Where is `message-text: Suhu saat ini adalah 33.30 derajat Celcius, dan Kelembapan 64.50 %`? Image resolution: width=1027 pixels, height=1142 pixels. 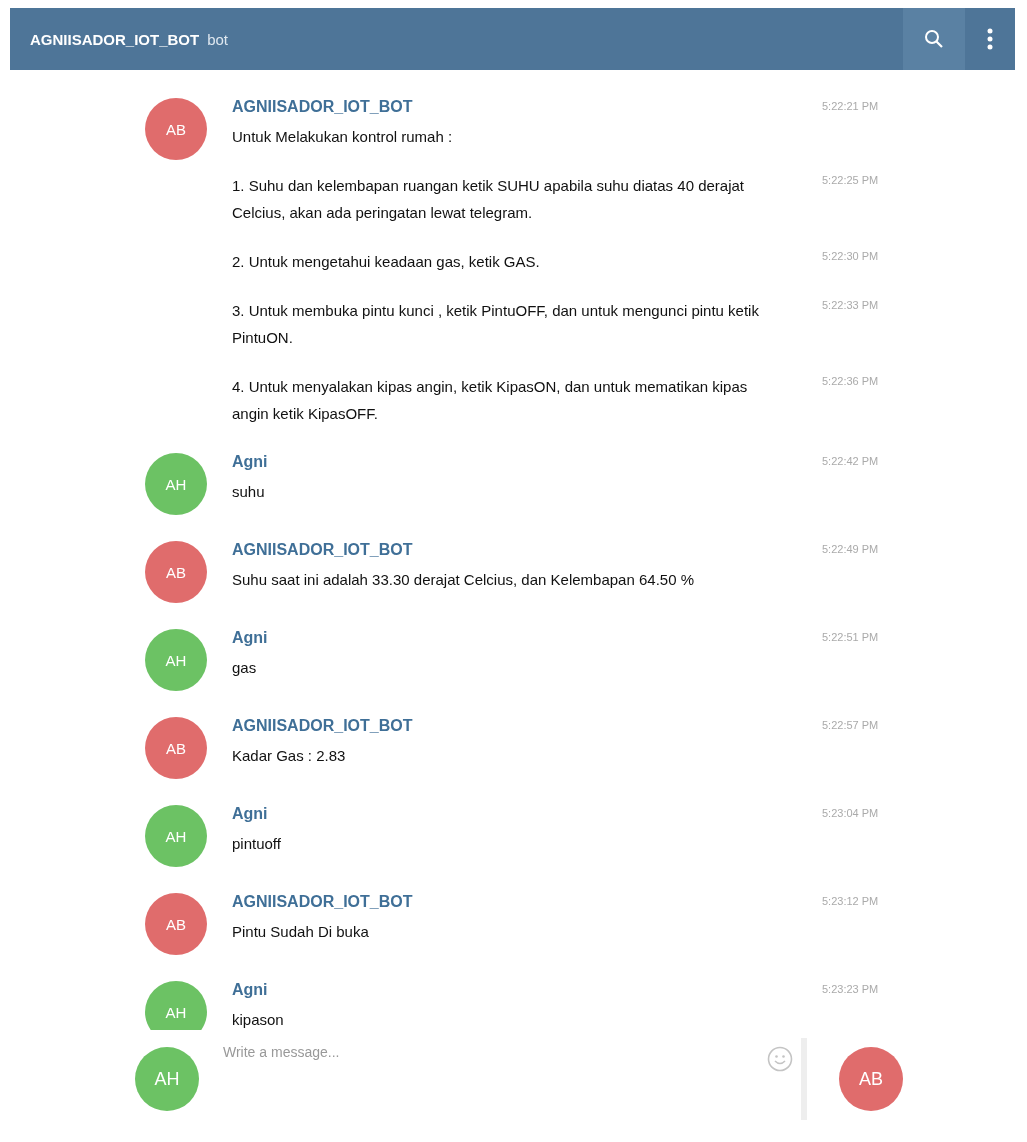
message-text: Suhu saat ini adalah 33.30 derajat Celcius, dan Kelembapan 64.50 % is located at coordinates (463, 580).